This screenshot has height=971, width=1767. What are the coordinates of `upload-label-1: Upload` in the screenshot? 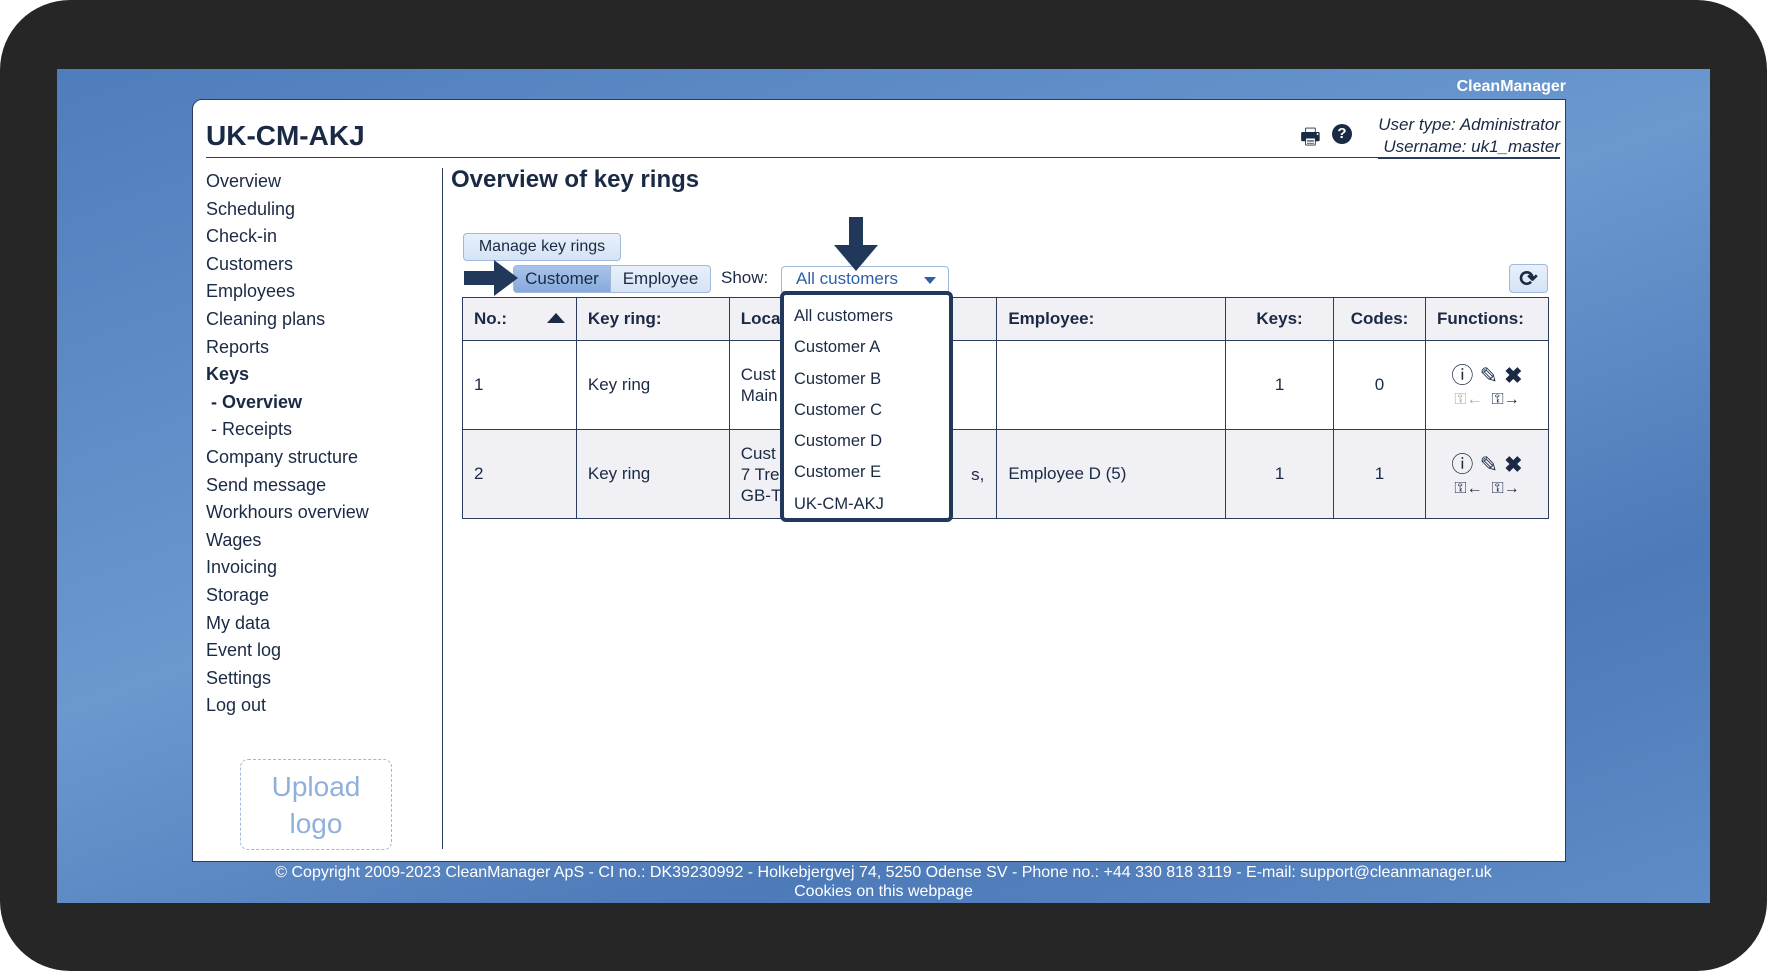 It's located at (316, 786).